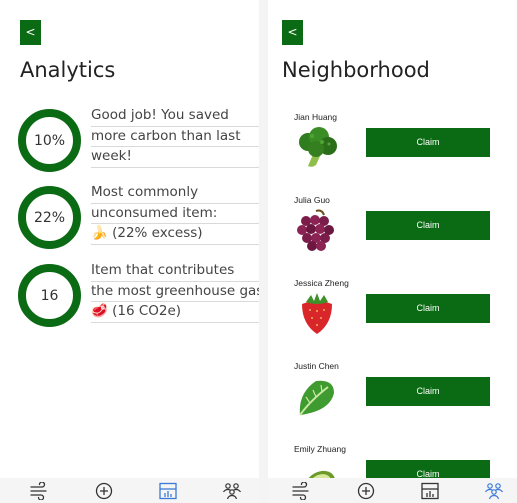 This screenshot has height=503, width=517. I want to click on stat-line: week!, so click(175, 157).